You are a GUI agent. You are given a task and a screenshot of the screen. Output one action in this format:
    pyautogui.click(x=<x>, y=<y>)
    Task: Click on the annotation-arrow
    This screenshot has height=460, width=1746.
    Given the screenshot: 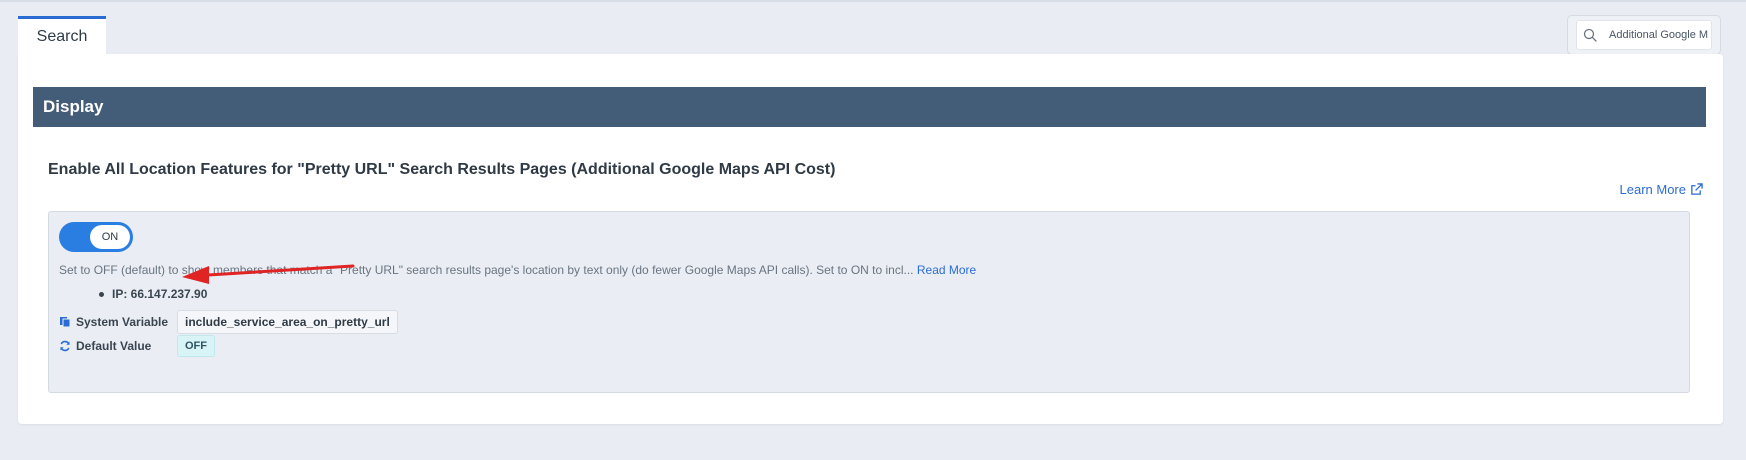 What is the action you would take?
    pyautogui.click(x=268, y=274)
    